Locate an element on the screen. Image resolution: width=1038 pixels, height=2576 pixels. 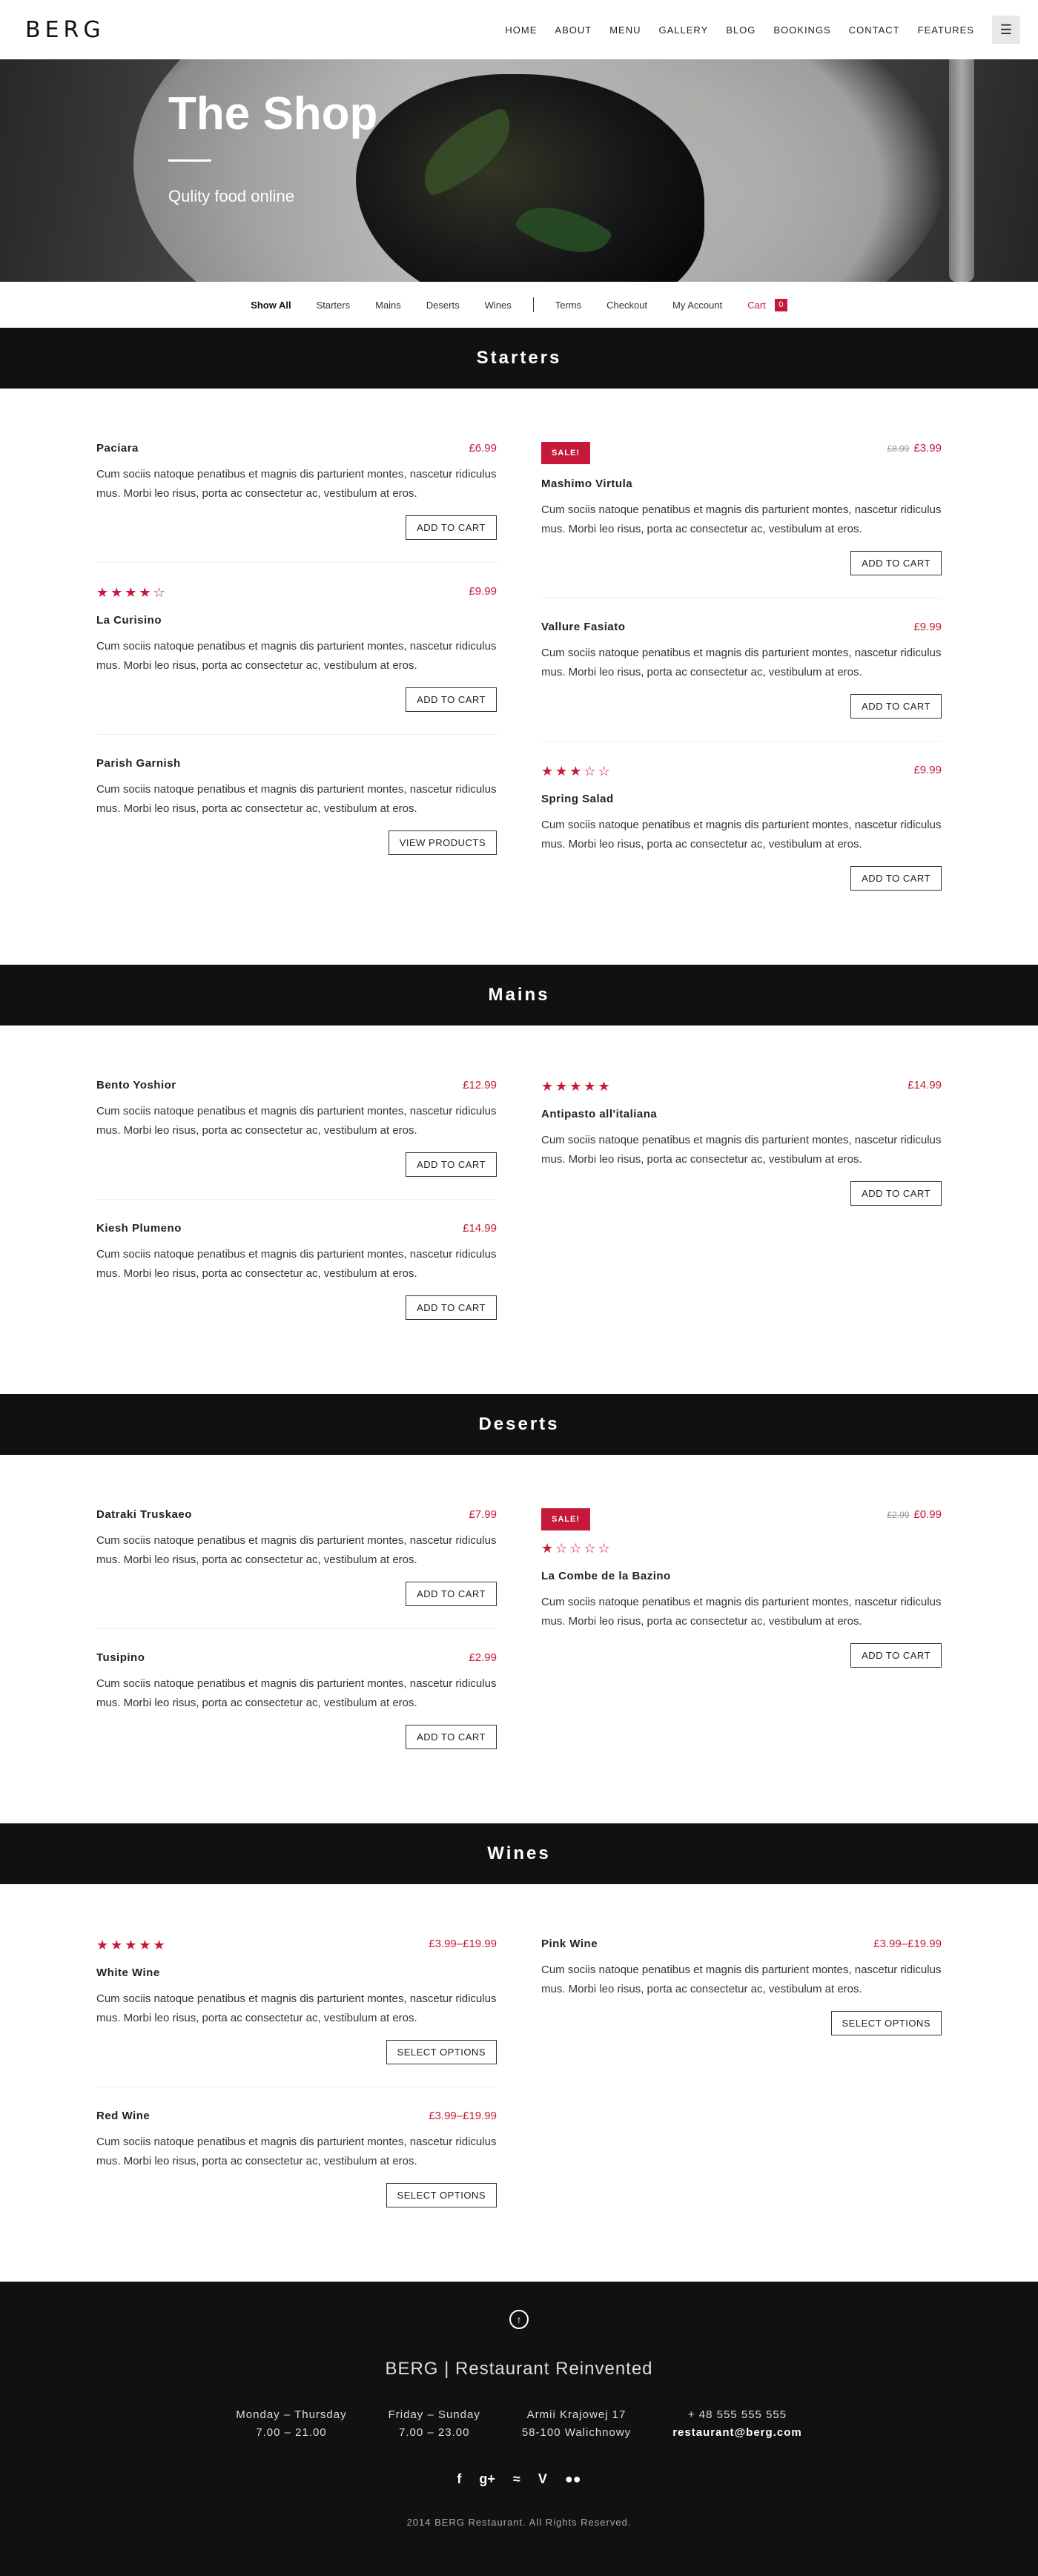
link-terms: Terms is located at coordinates (568, 305).